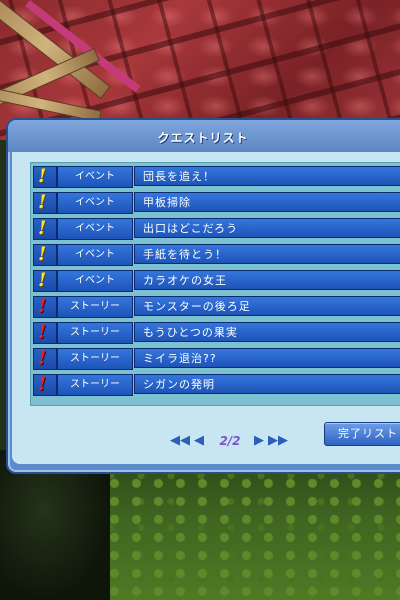 The width and height of the screenshot is (400, 600). I want to click on double-right-arrow-icon: ▶▶, so click(278, 441).